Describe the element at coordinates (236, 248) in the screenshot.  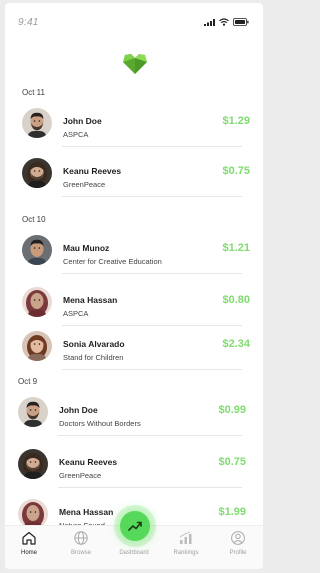
I see `donation-amount: $1.21` at that location.